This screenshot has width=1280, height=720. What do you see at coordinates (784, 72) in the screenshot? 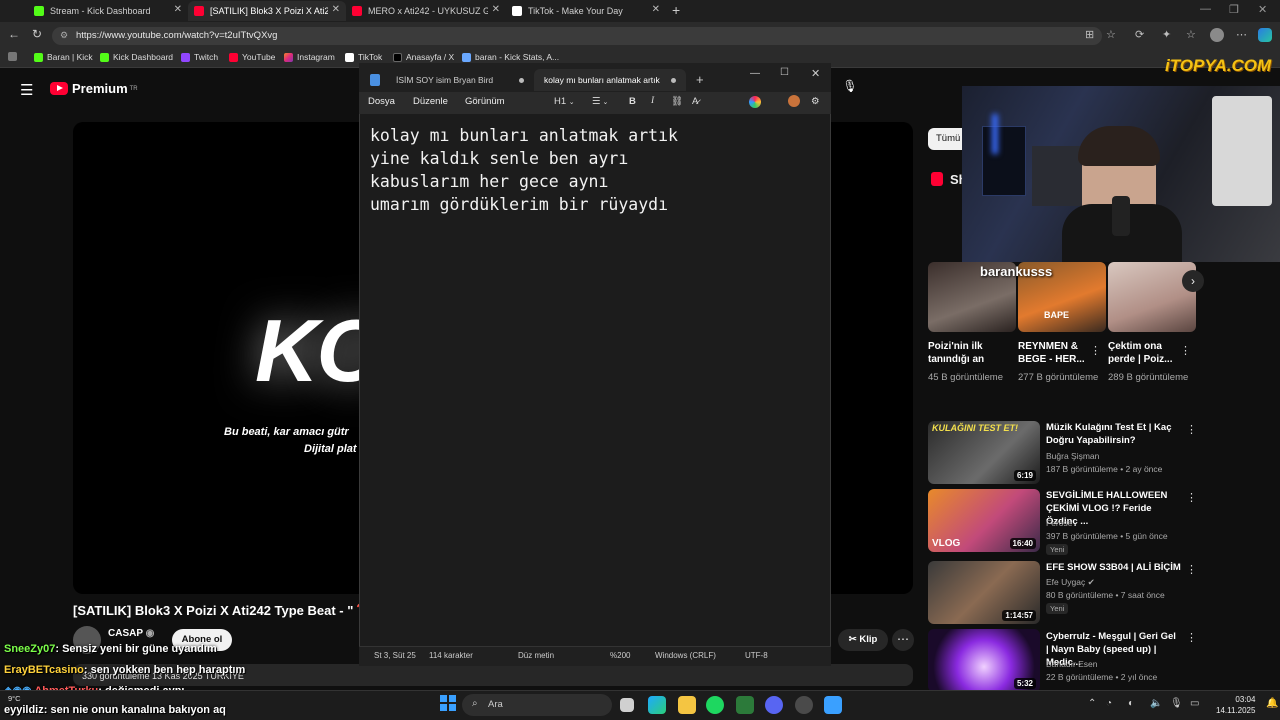
I see `notepad-maximize-icon: ☐` at bounding box center [784, 72].